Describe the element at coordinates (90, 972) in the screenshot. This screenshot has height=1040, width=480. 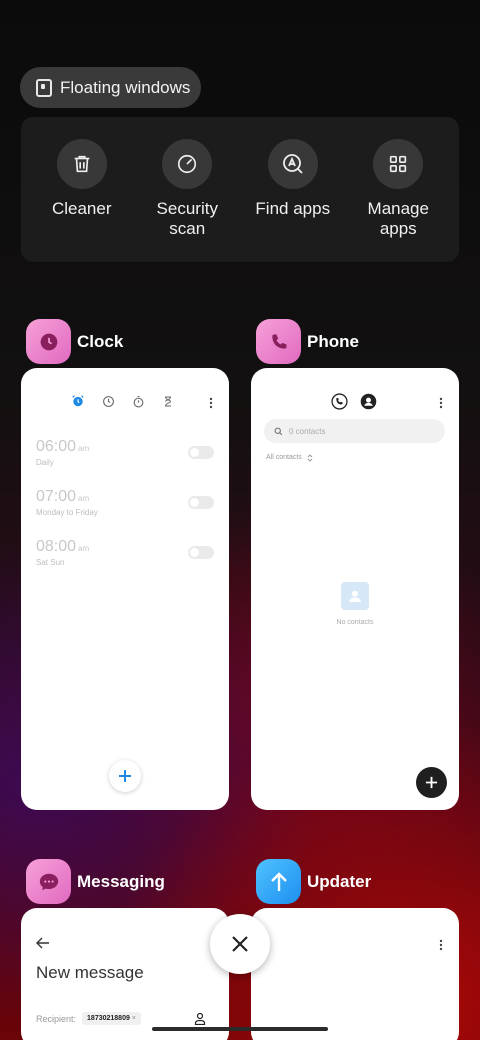
I see `new-message-title: New message` at that location.